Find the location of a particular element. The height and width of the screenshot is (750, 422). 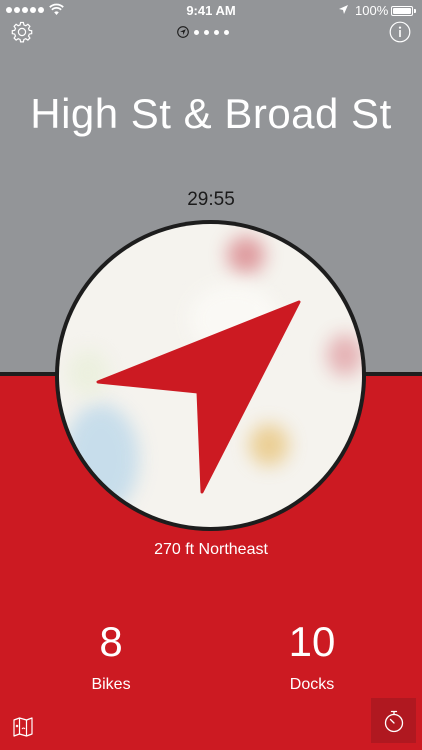

status-bar: 9:41 AM 100% is located at coordinates (211, 11).